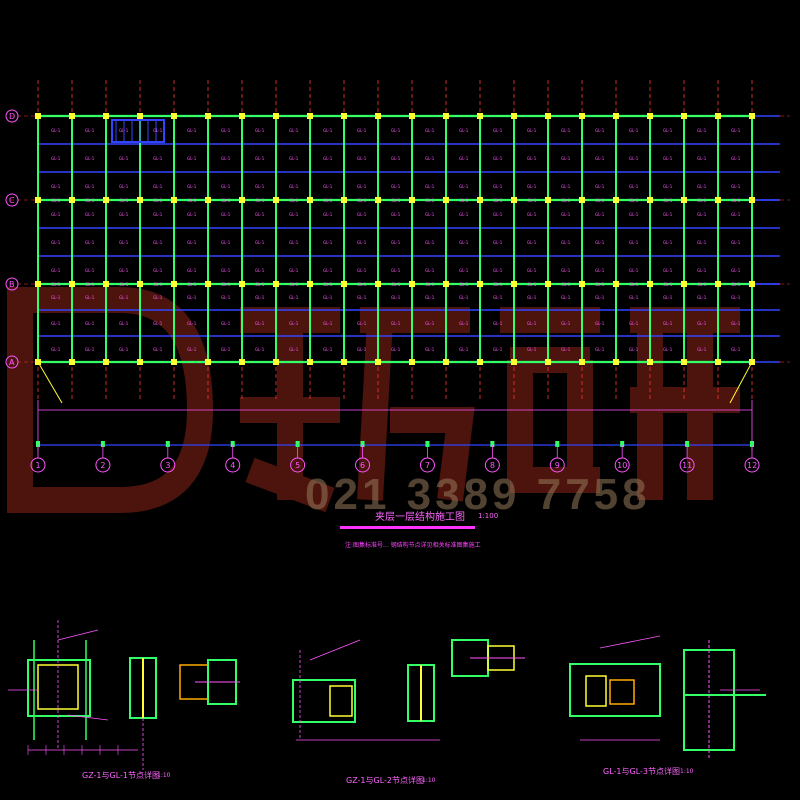 This screenshot has width=800, height=800. What do you see at coordinates (596, 691) in the screenshot?
I see `detail-plate` at bounding box center [596, 691].